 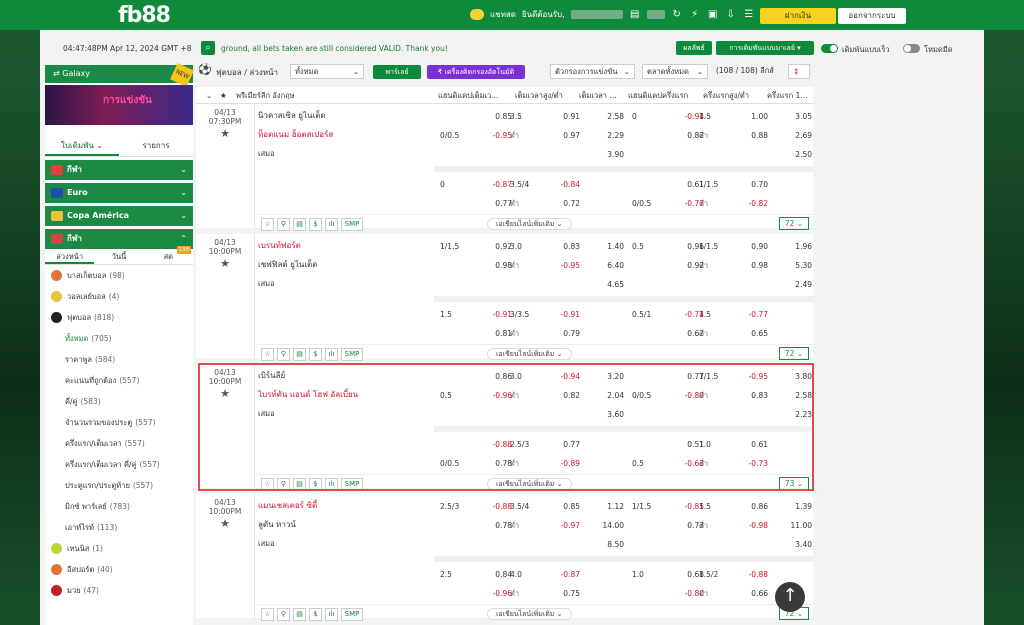 I want to click on odds-value: 0.97, so click(x=563, y=136).